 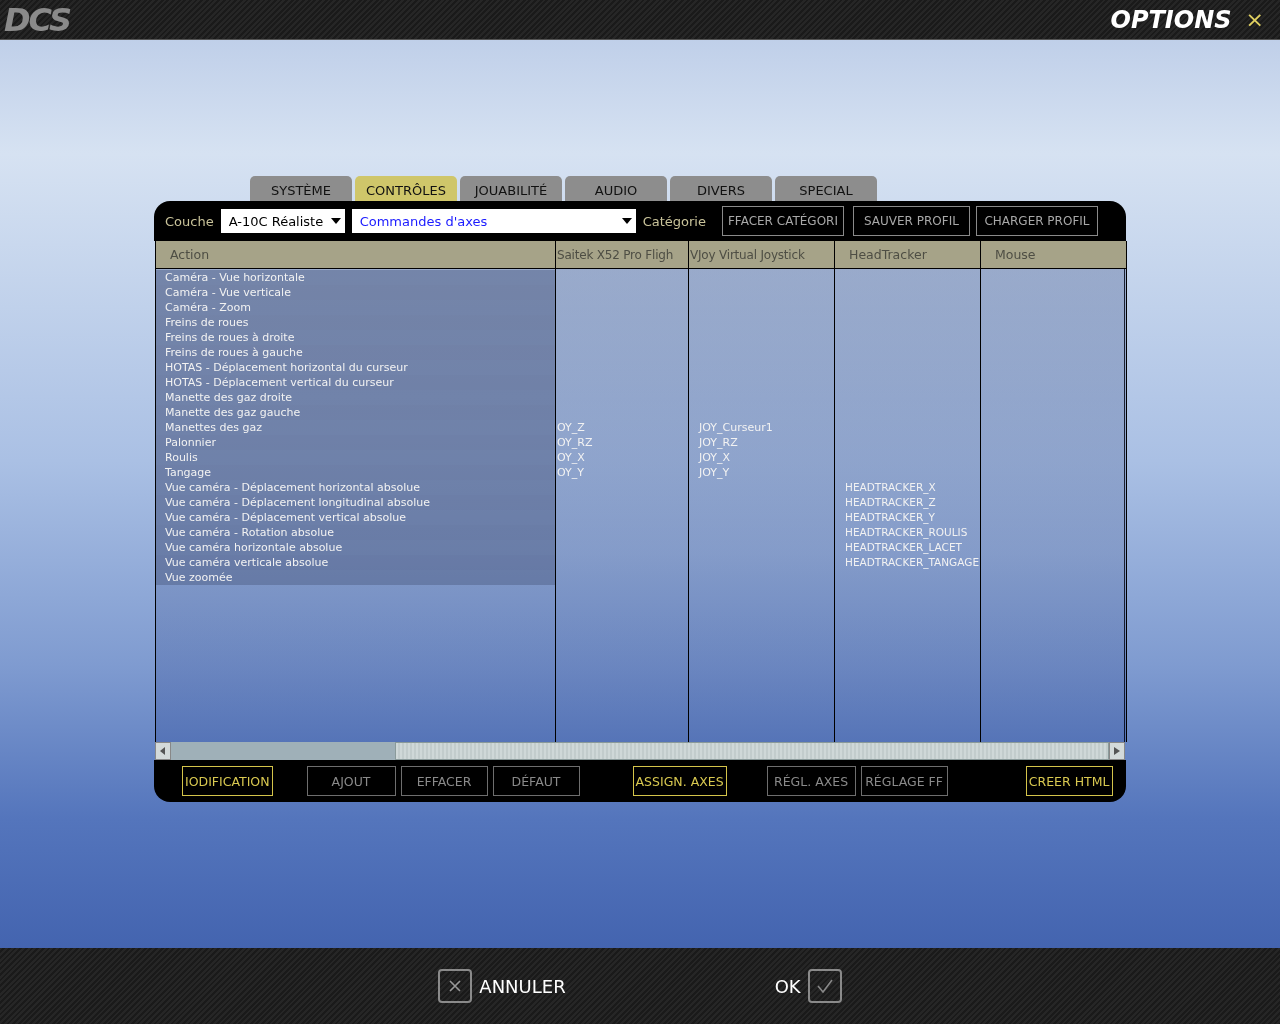 What do you see at coordinates (189, 221) in the screenshot?
I see `layer-label: Couche` at bounding box center [189, 221].